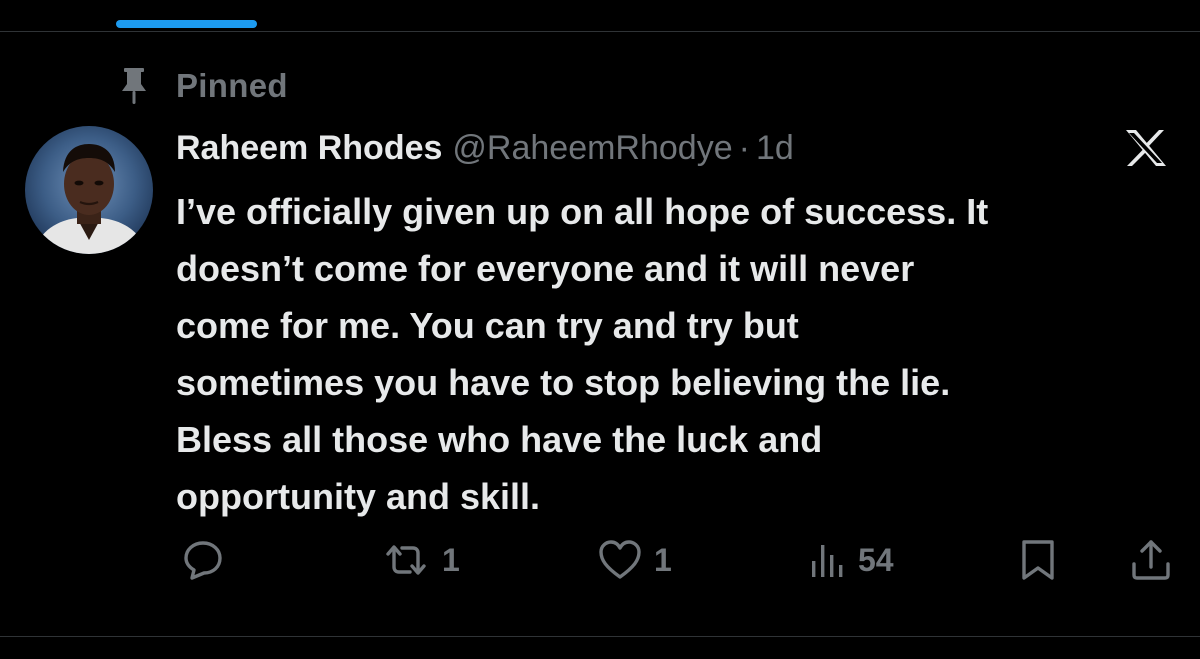 This screenshot has height=659, width=1200. Describe the element at coordinates (600, 31) in the screenshot. I see `top-divider` at that location.